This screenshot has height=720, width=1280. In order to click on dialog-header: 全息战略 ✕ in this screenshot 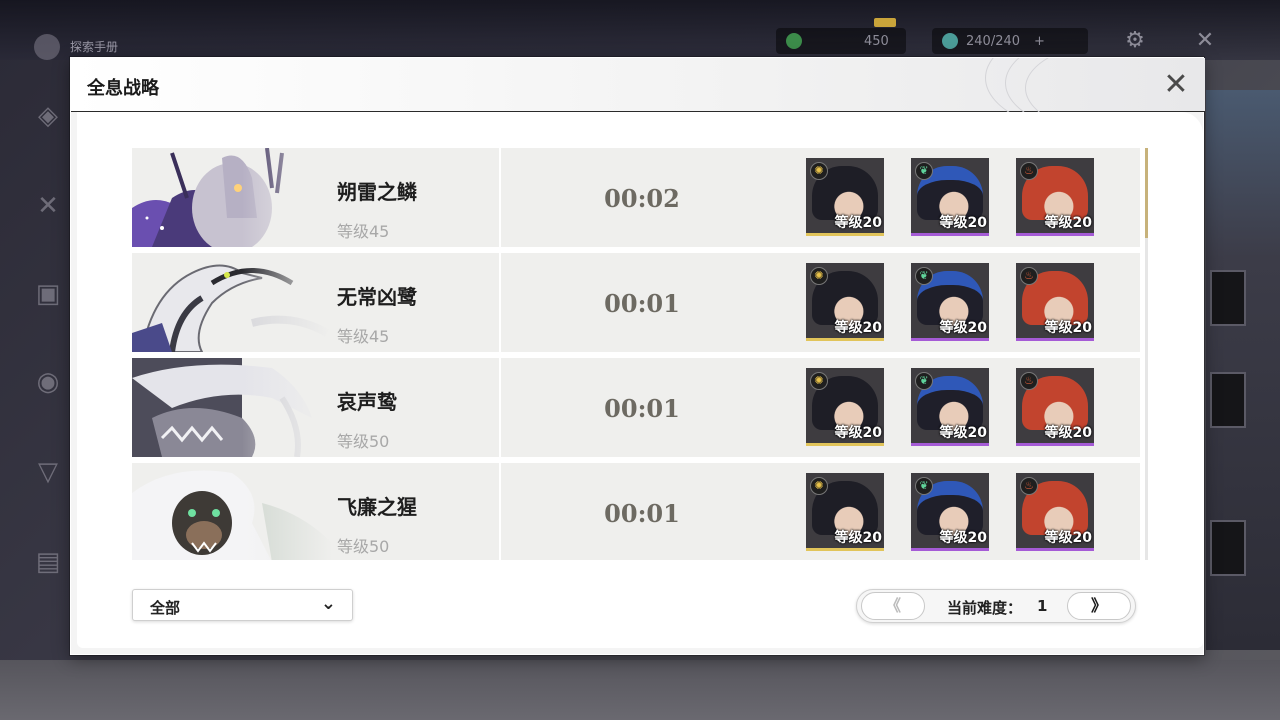, I will do `click(638, 85)`.